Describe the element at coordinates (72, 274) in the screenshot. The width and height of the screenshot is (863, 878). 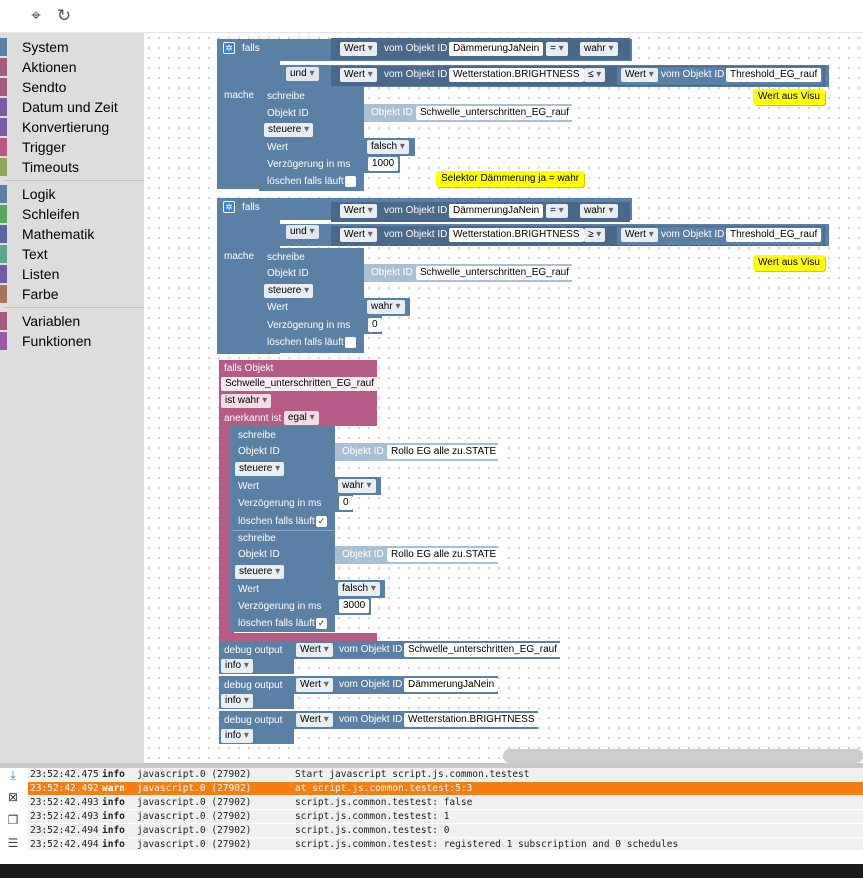
I see `category-listen: Listen` at that location.